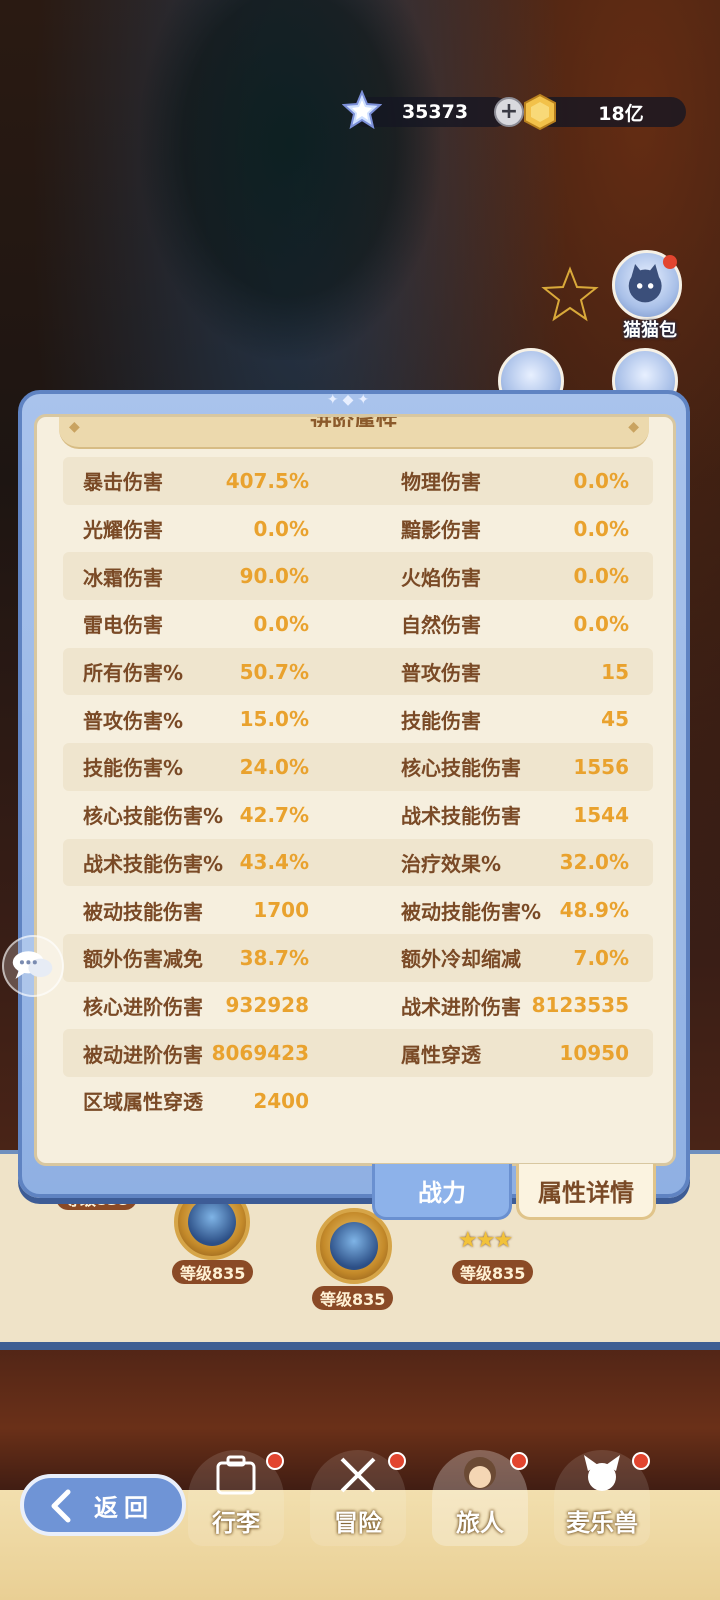 This screenshot has height=1600, width=720. I want to click on stat-cell: 技能伤害% 24.0%, so click(196, 767).